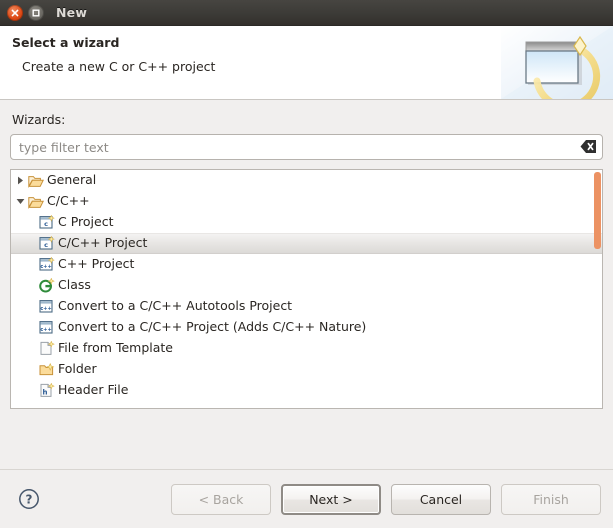 This screenshot has height=528, width=613. Describe the element at coordinates (86, 222) in the screenshot. I see `tree-item-label: C Project` at that location.